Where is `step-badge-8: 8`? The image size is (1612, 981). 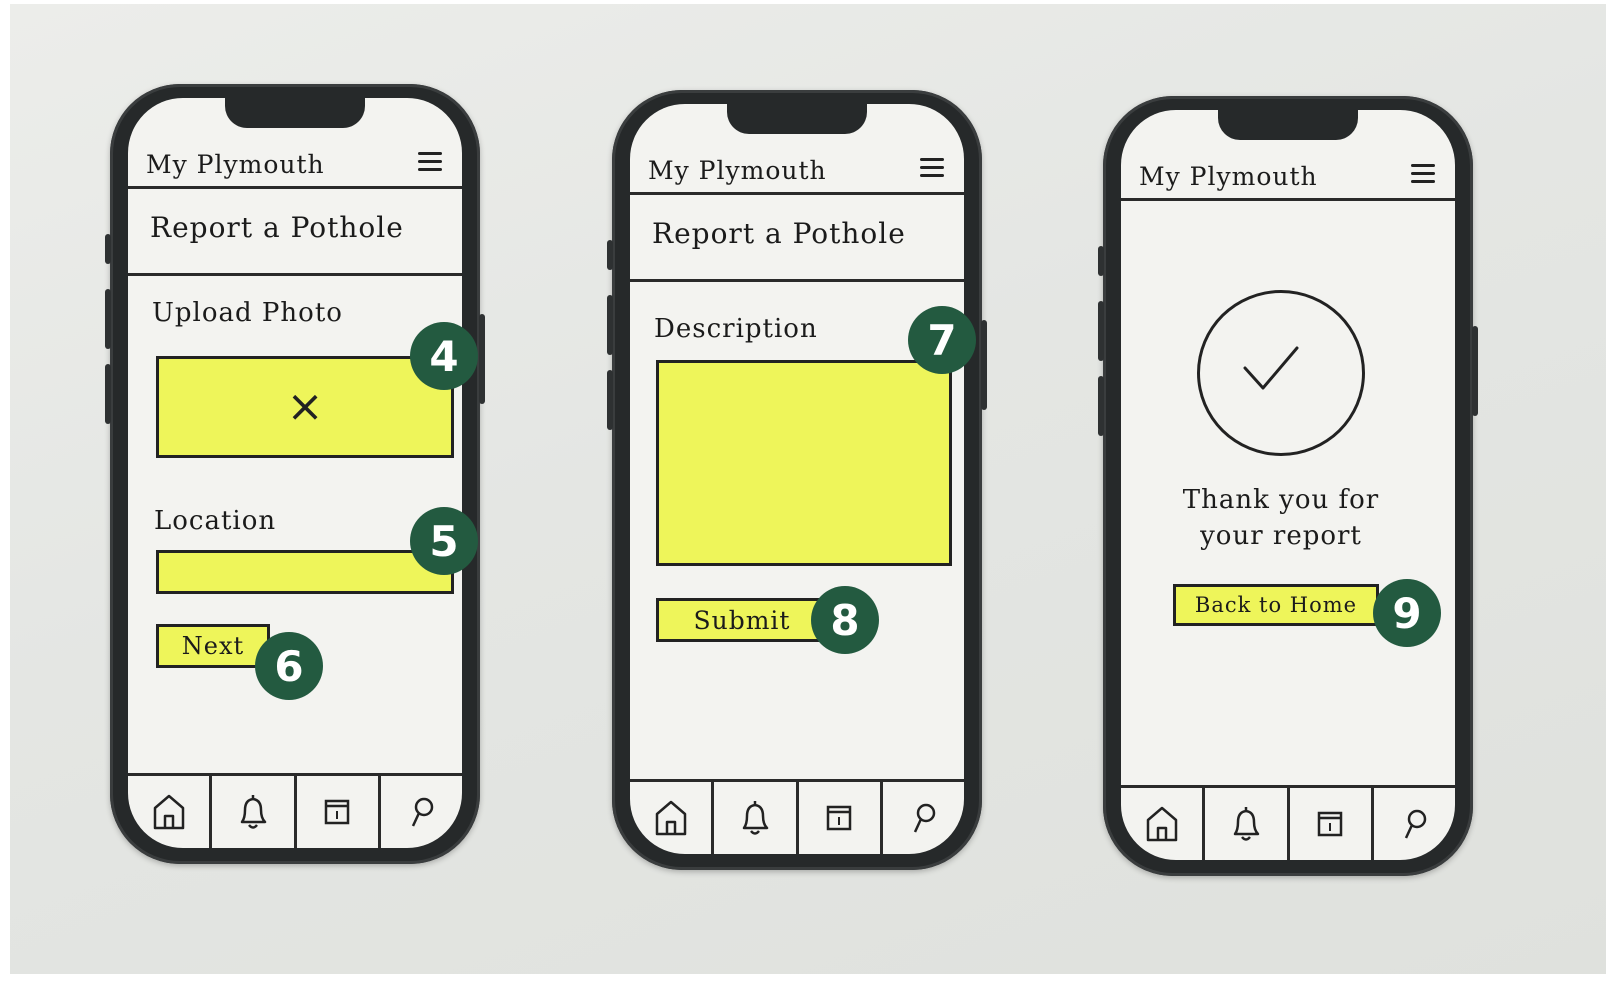
step-badge-8: 8 is located at coordinates (845, 620).